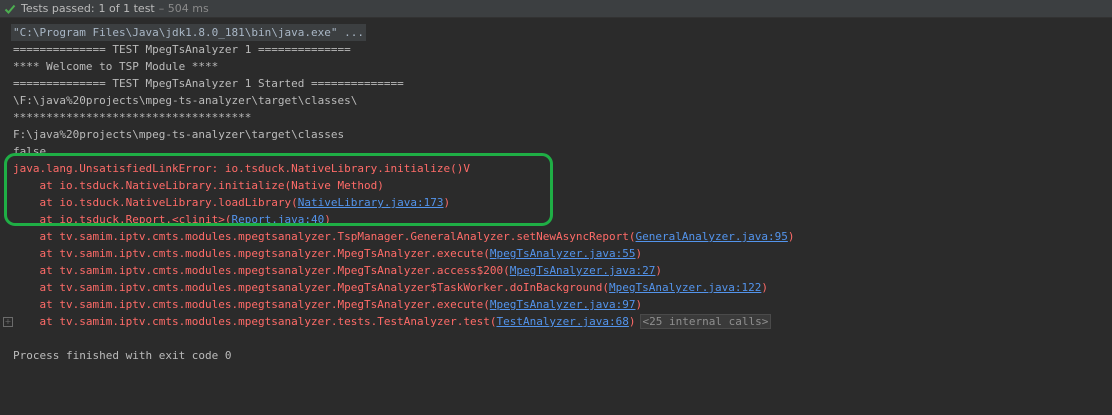 The height and width of the screenshot is (415, 1112). Describe the element at coordinates (30, 151) in the screenshot. I see `output-line: false` at that location.